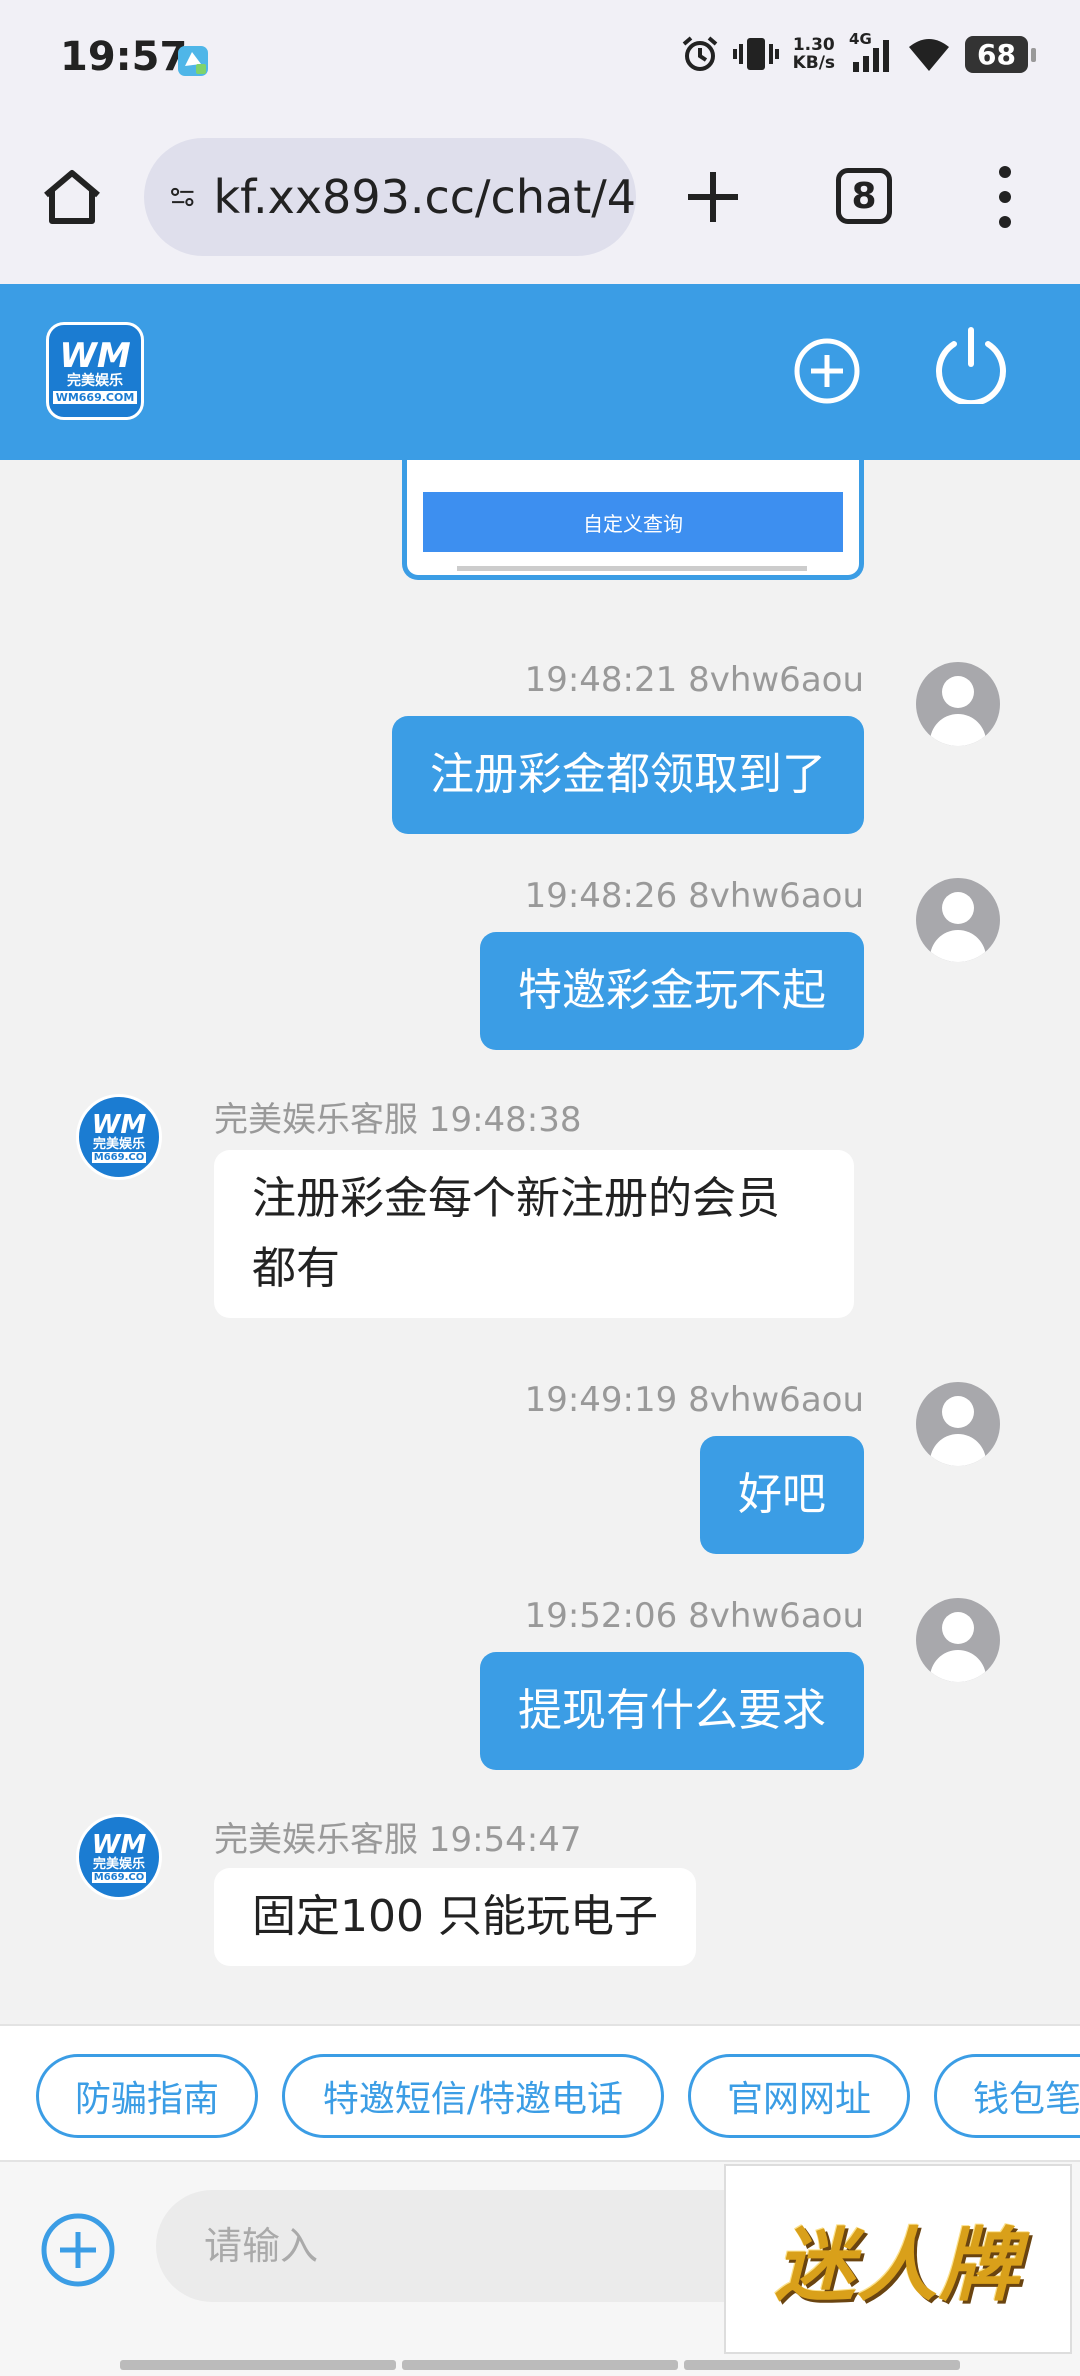 Image resolution: width=1080 pixels, height=2376 pixels. What do you see at coordinates (124, 57) in the screenshot?
I see `status-time: 19:57` at bounding box center [124, 57].